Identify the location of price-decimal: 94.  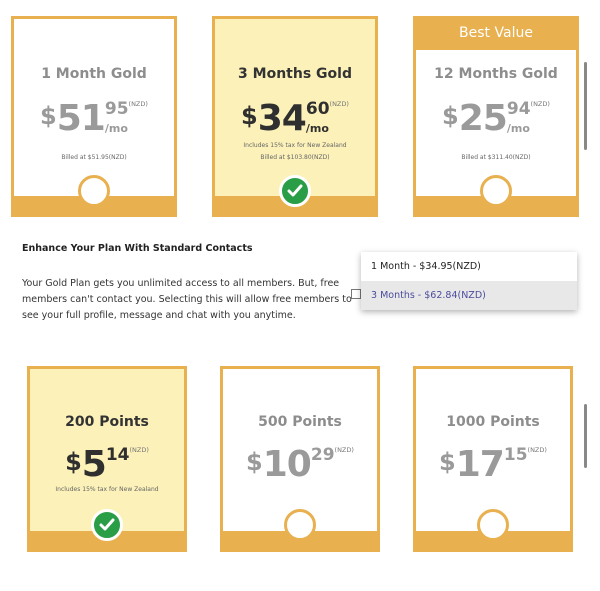
(518, 109).